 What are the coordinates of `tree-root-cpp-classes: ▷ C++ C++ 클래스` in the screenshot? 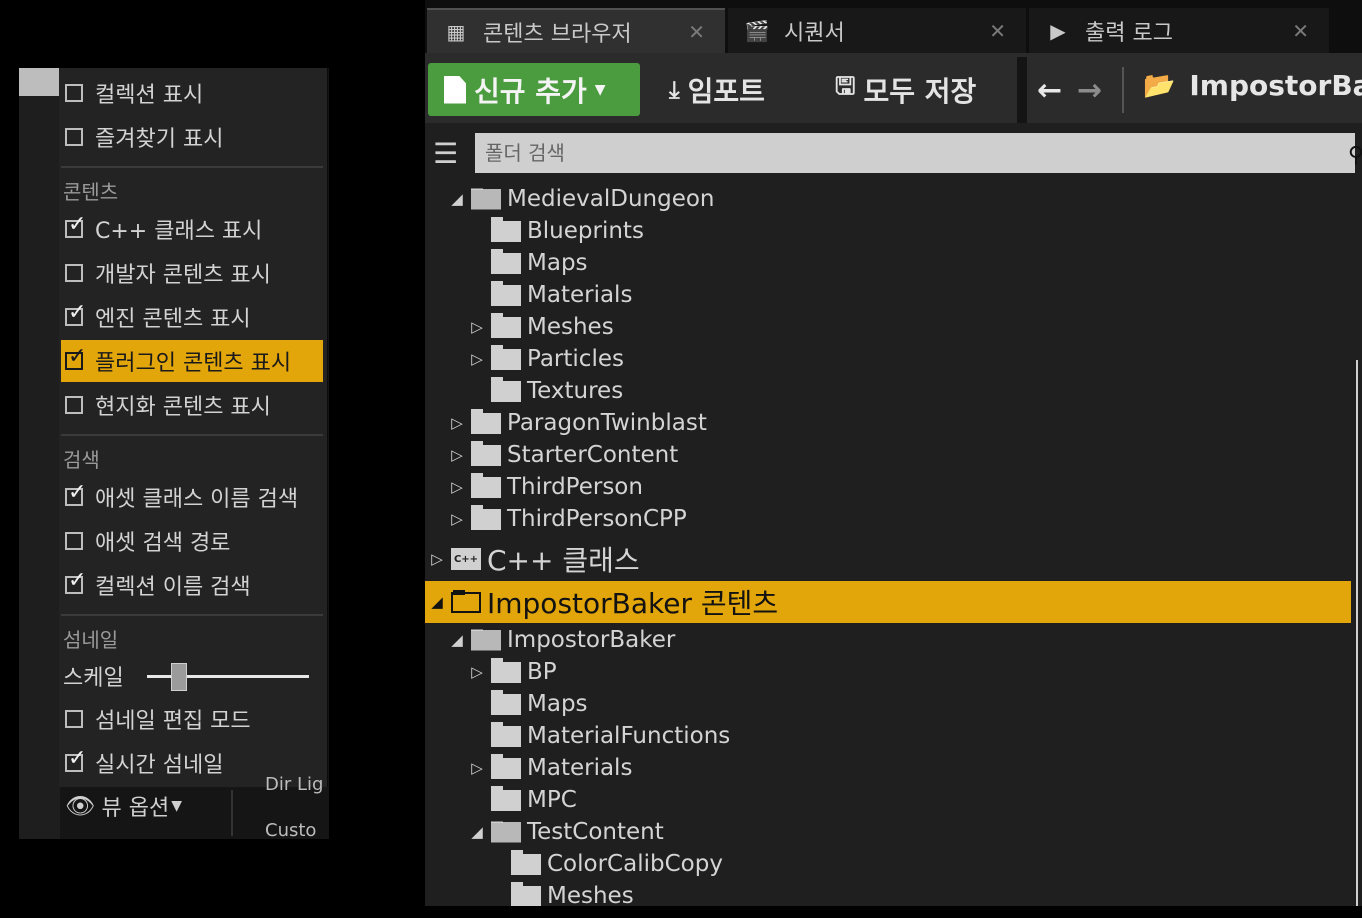 It's located at (888, 559).